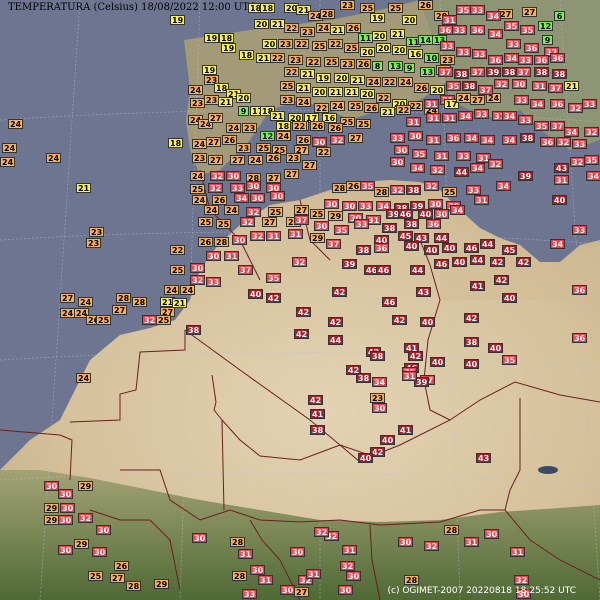 The image size is (600, 600). What do you see at coordinates (300, 126) in the screenshot?
I see `station-temperature: 22` at bounding box center [300, 126].